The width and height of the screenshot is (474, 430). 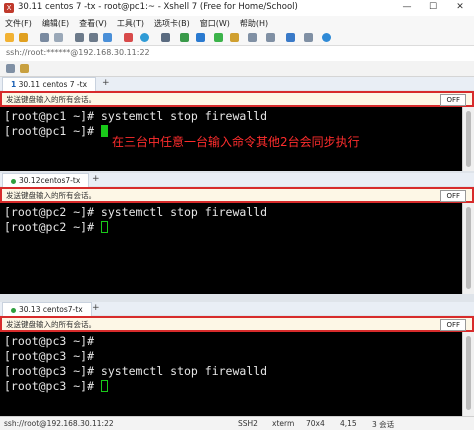 What do you see at coordinates (252, 37) in the screenshot?
I see `keyboard-icon` at bounding box center [252, 37].